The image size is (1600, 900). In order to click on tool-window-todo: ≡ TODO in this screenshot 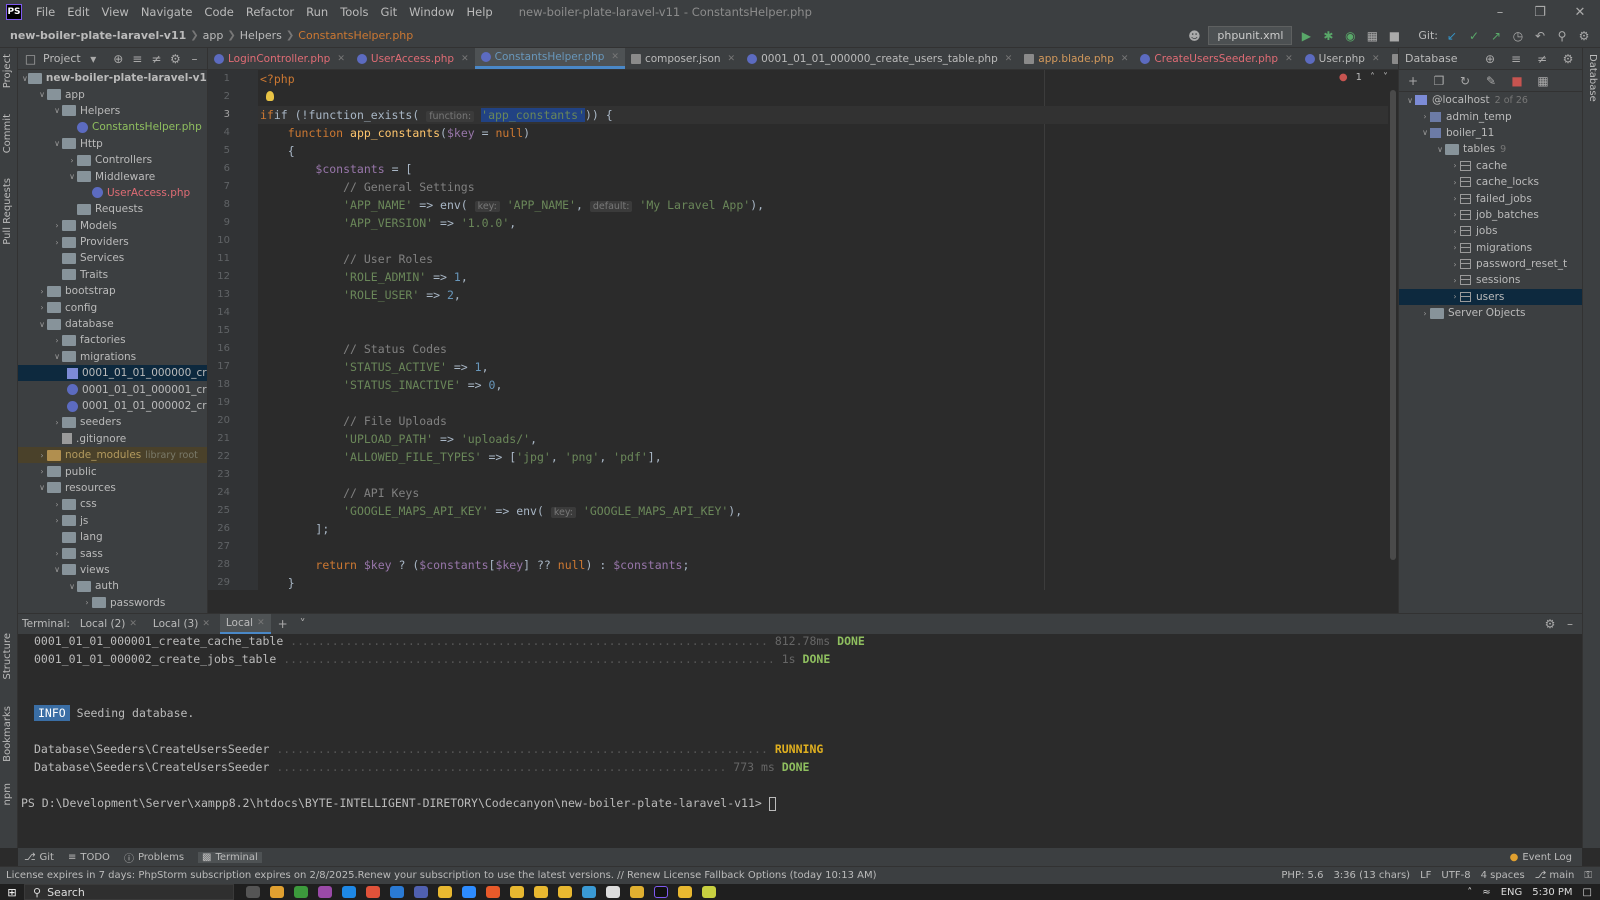, I will do `click(89, 857)`.